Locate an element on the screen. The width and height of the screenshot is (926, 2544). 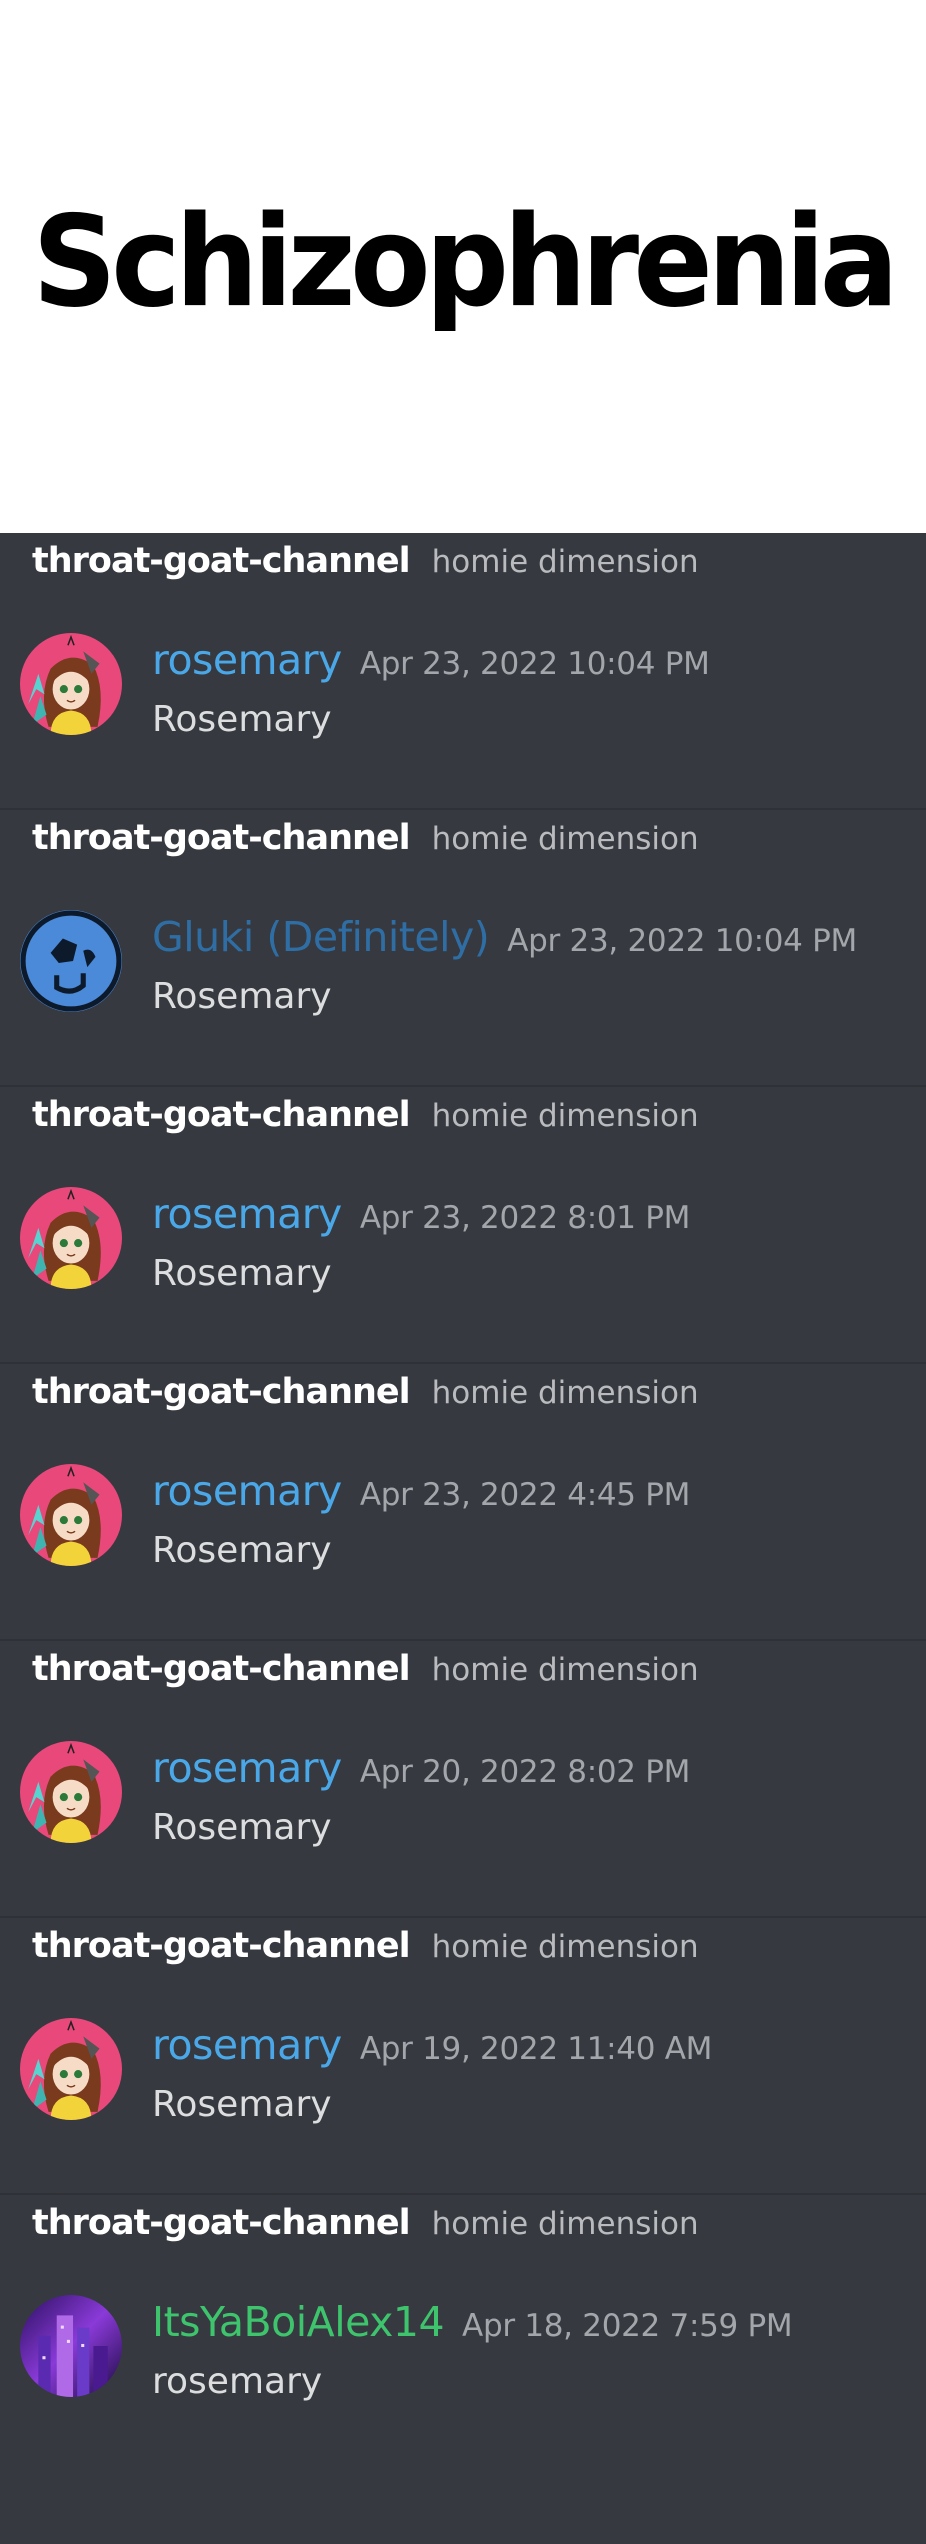
message-header: rosemary Apr 23, 2022 8:01 PM is located at coordinates (421, 1214).